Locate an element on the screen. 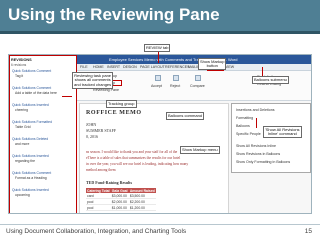 The width and height of the screenshot is (320, 240). tab-file: FILE is located at coordinates (84, 67).